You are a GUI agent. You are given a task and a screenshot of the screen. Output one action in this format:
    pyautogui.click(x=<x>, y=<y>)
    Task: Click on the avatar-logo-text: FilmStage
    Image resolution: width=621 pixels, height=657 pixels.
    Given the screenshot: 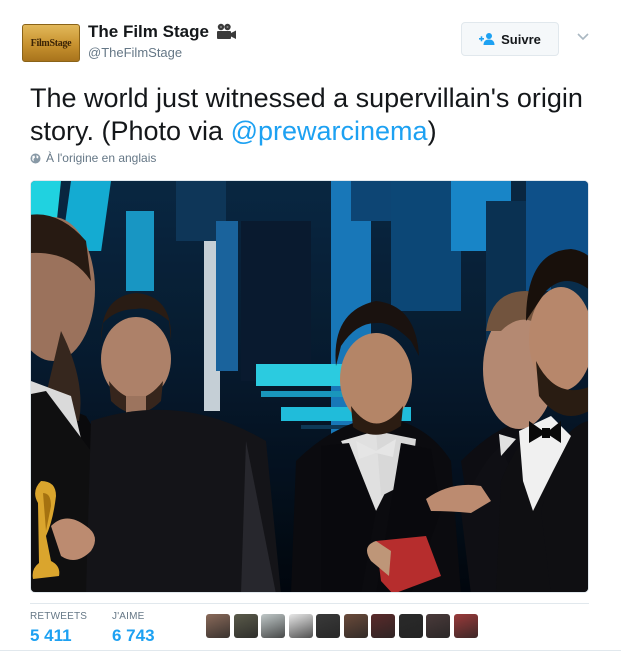 What is the action you would take?
    pyautogui.click(x=51, y=43)
    